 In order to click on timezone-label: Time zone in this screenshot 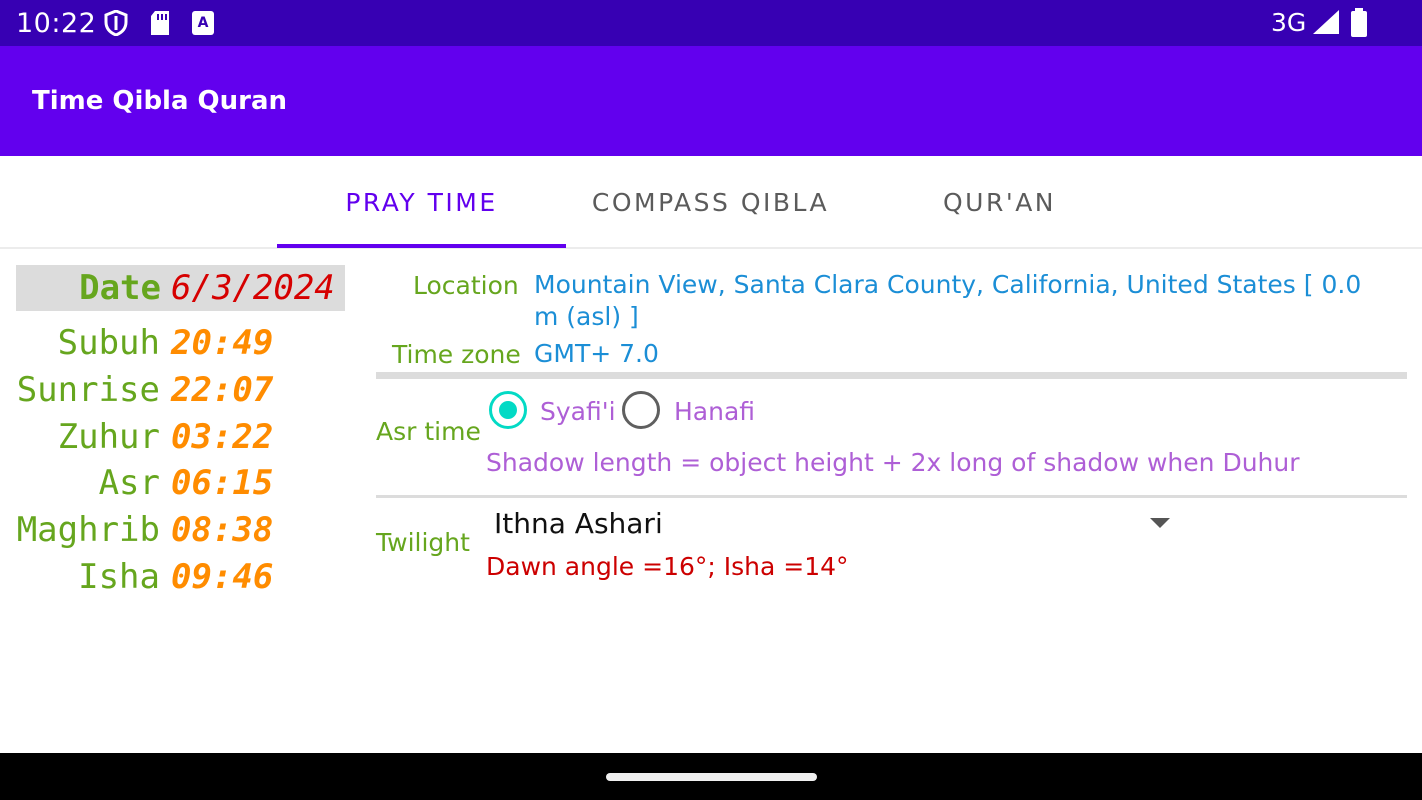, I will do `click(456, 354)`.